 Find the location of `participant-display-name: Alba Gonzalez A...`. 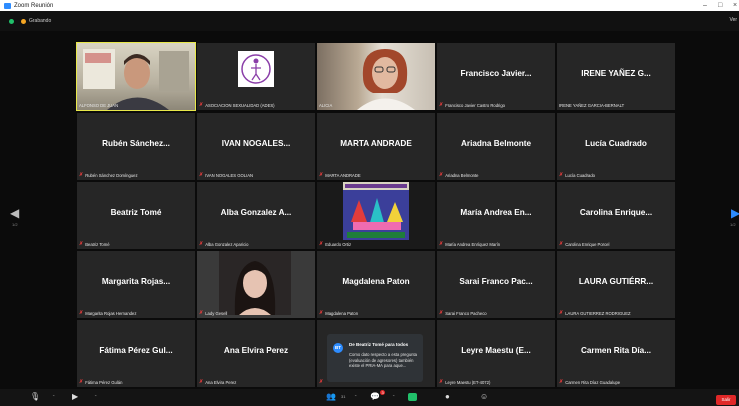

participant-display-name: Alba Gonzalez A... is located at coordinates (256, 212).